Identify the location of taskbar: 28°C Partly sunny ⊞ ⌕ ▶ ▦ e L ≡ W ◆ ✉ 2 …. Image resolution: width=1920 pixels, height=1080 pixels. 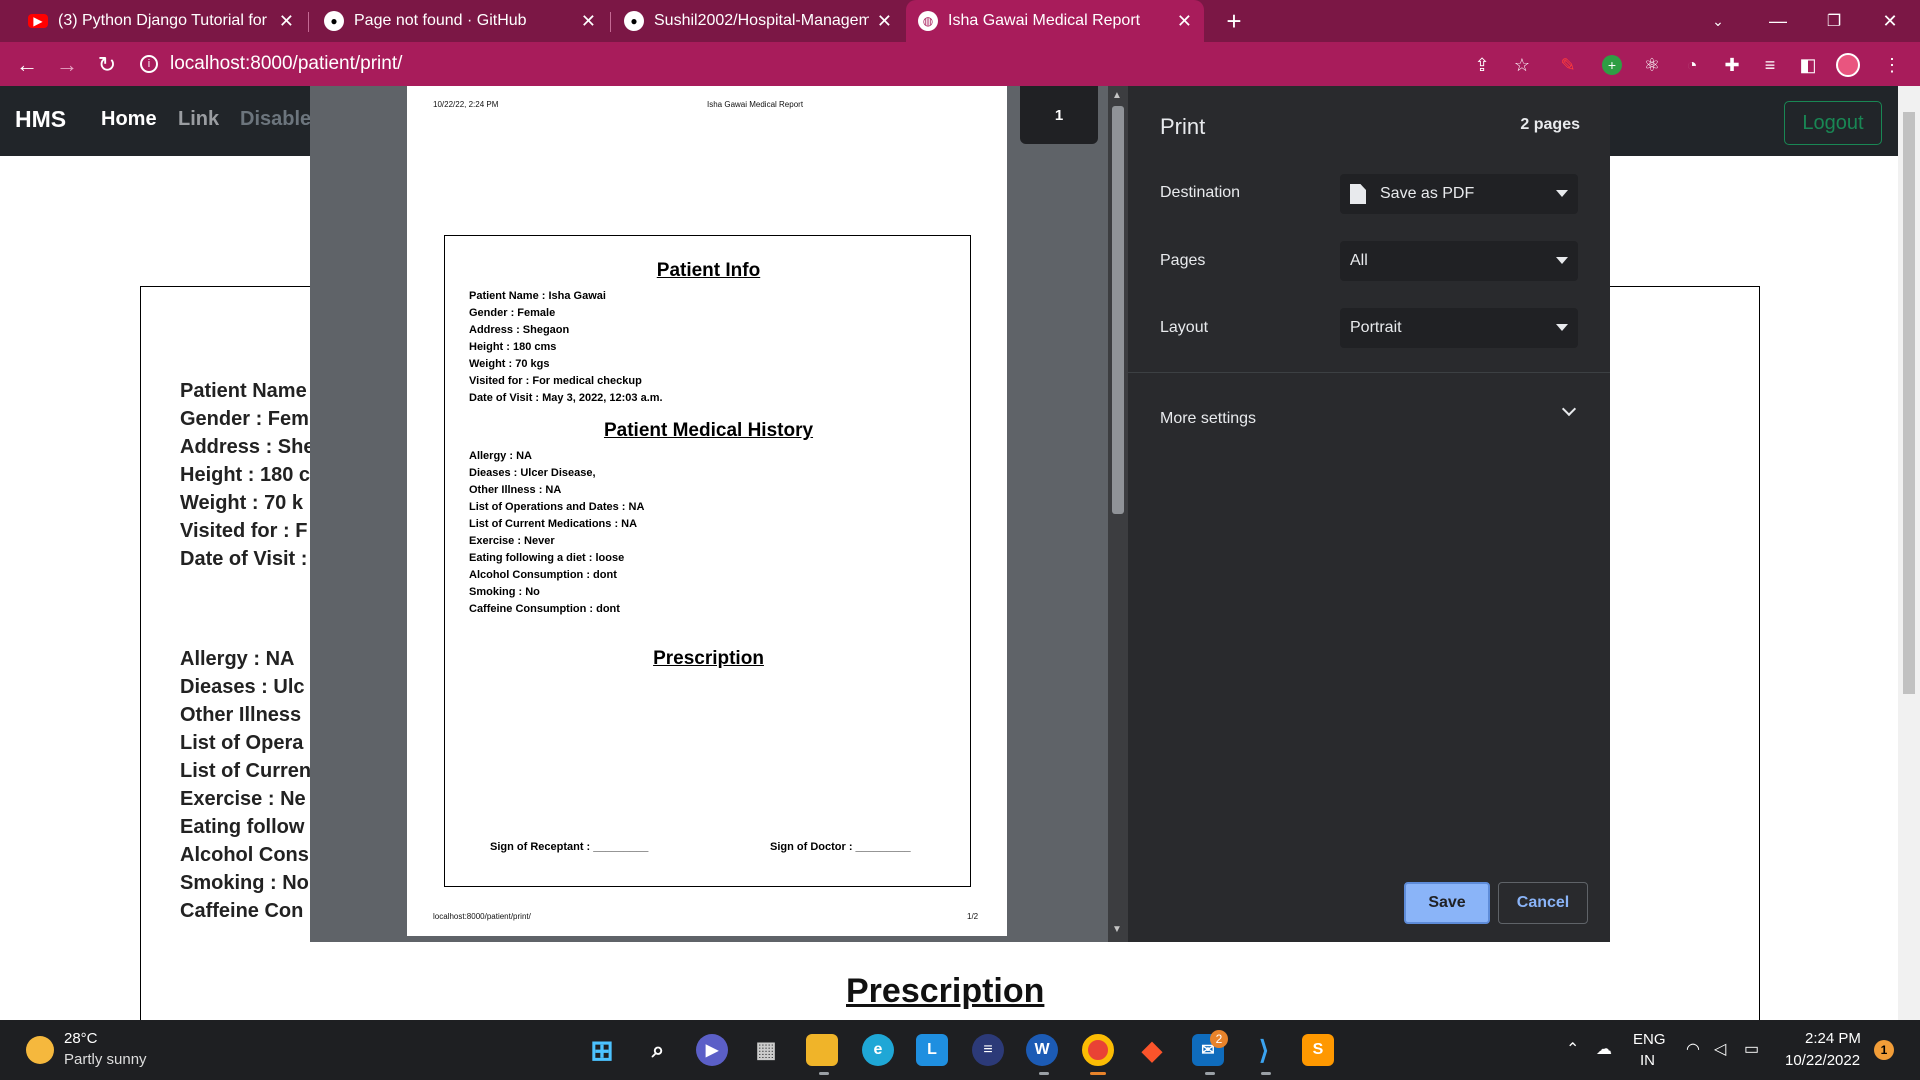
(960, 1050).